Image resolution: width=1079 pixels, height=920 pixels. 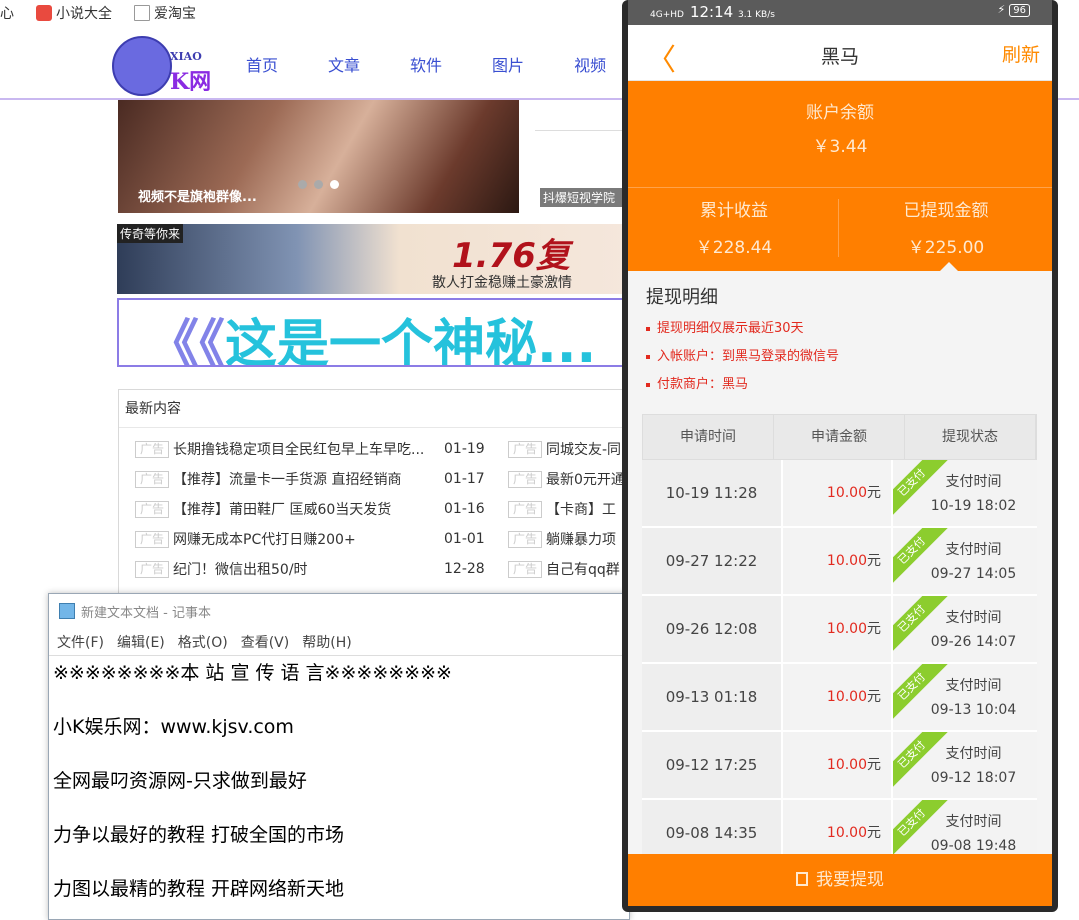 I want to click on list-item: 广告 最新0元开通, so click(x=569, y=479).